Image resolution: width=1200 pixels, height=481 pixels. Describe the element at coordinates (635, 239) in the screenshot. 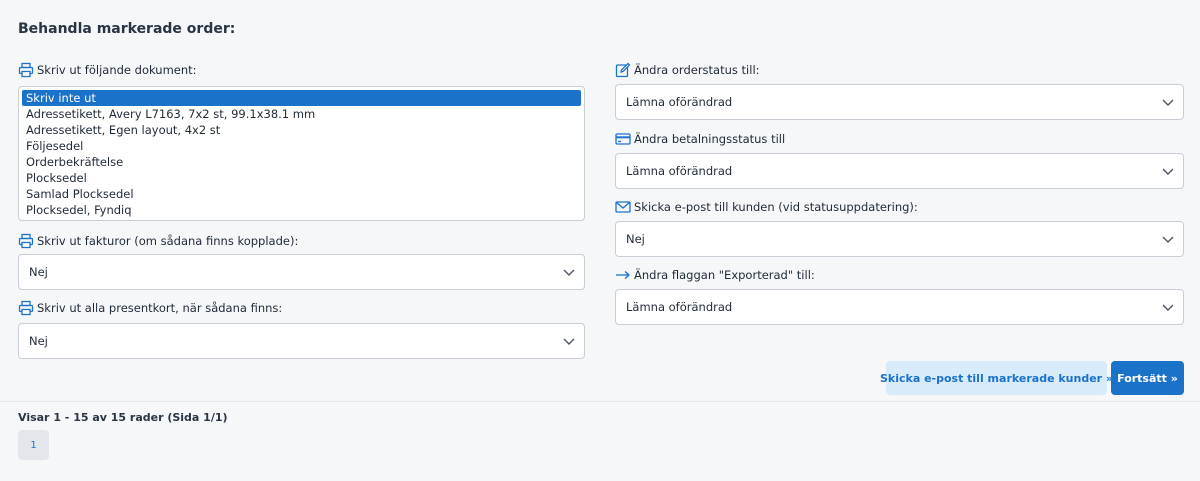

I see `email-select-value: Nej` at that location.